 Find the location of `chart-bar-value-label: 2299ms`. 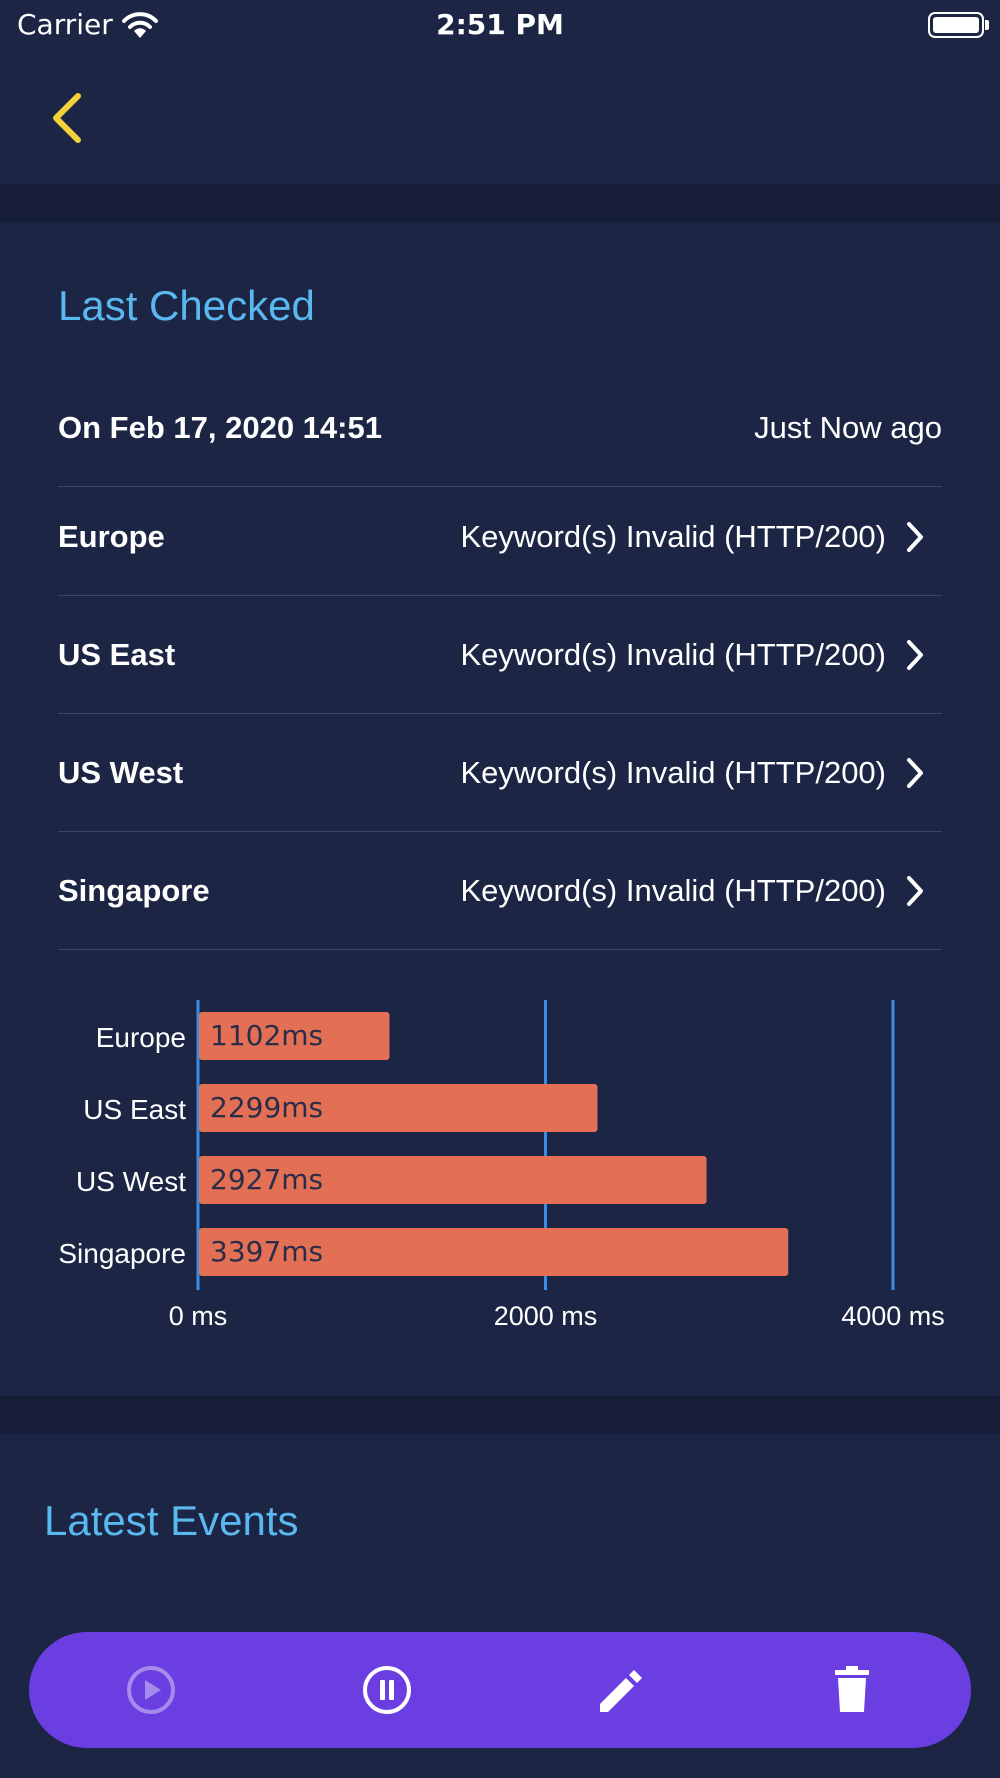

chart-bar-value-label: 2299ms is located at coordinates (266, 1107).